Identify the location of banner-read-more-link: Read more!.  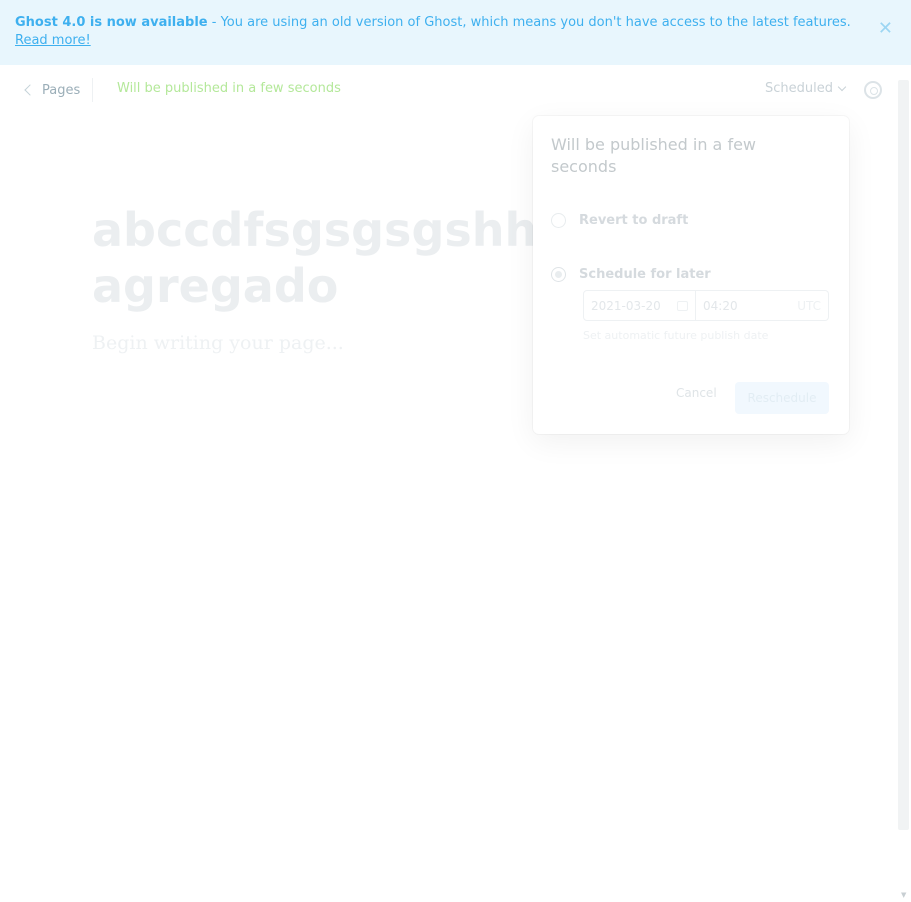
(53, 40).